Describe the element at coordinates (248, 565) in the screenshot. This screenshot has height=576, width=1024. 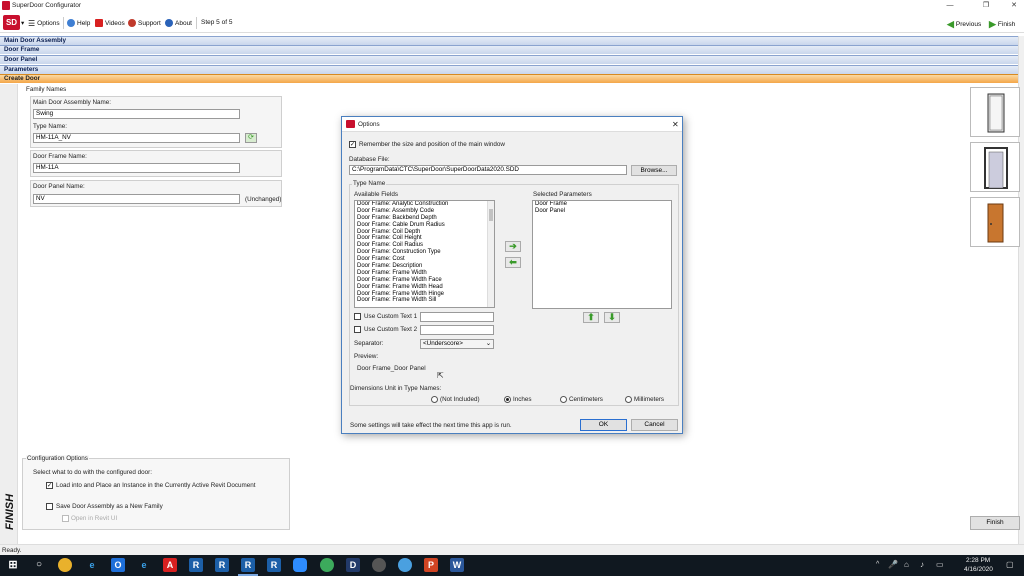
I see `revit-icon-3: R` at that location.